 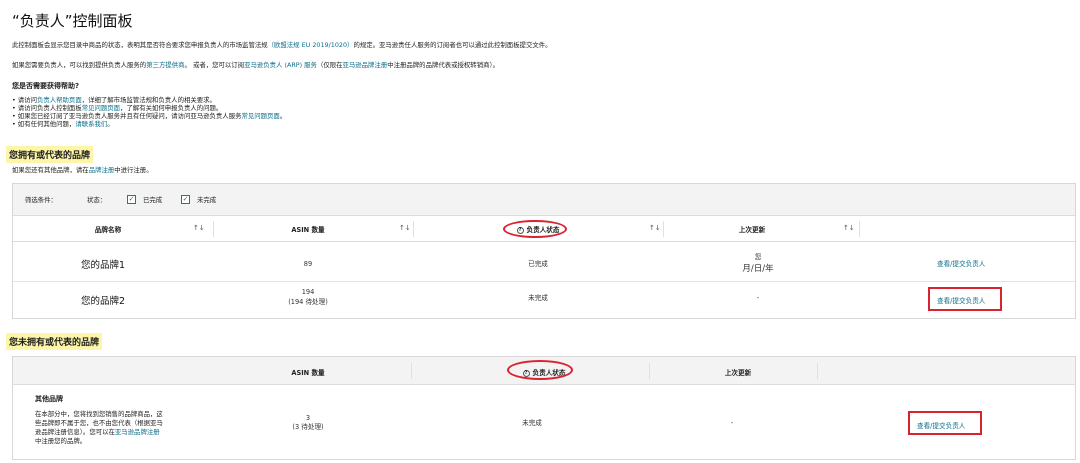 I want to click on completed-checkbox: ✓, so click(x=131, y=199).